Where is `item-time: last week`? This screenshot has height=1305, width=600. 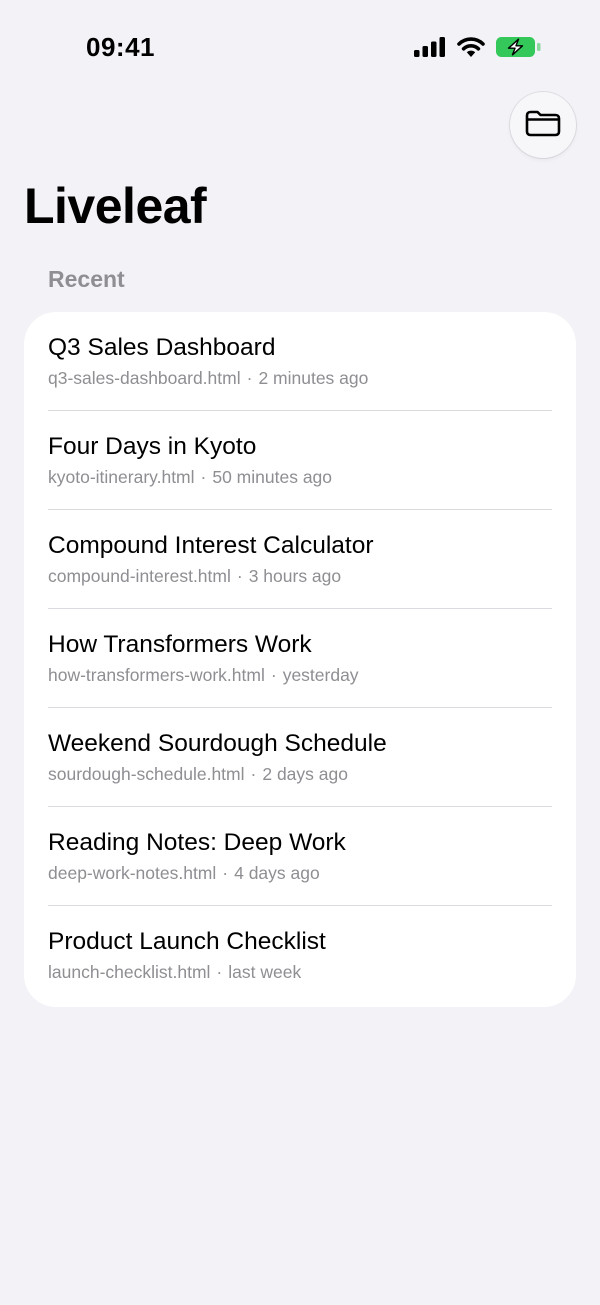
item-time: last week is located at coordinates (265, 972).